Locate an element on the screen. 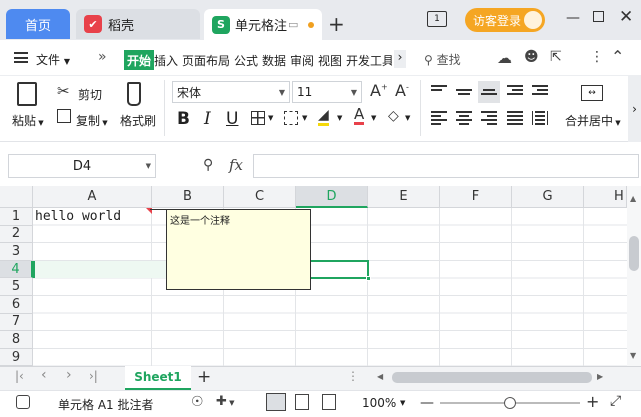 The height and width of the screenshot is (417, 641). borders-icon is located at coordinates (258, 118).